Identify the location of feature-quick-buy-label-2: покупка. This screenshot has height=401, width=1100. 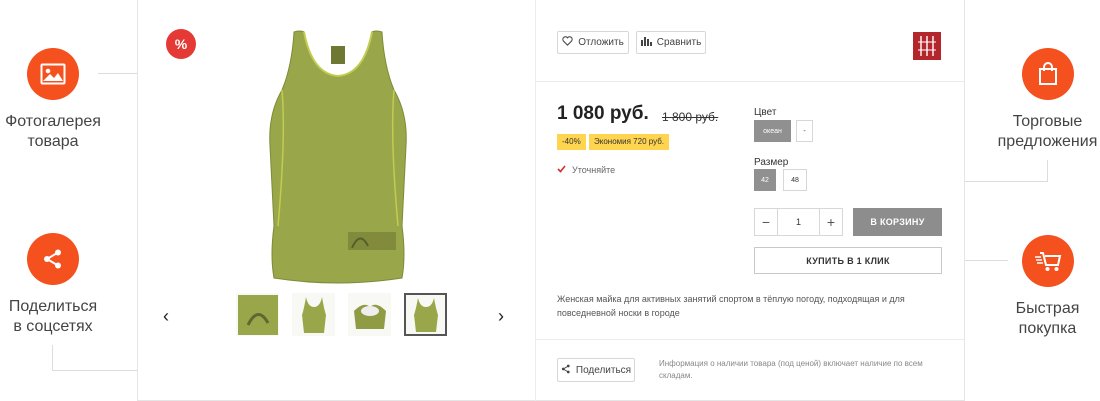
(1047, 328).